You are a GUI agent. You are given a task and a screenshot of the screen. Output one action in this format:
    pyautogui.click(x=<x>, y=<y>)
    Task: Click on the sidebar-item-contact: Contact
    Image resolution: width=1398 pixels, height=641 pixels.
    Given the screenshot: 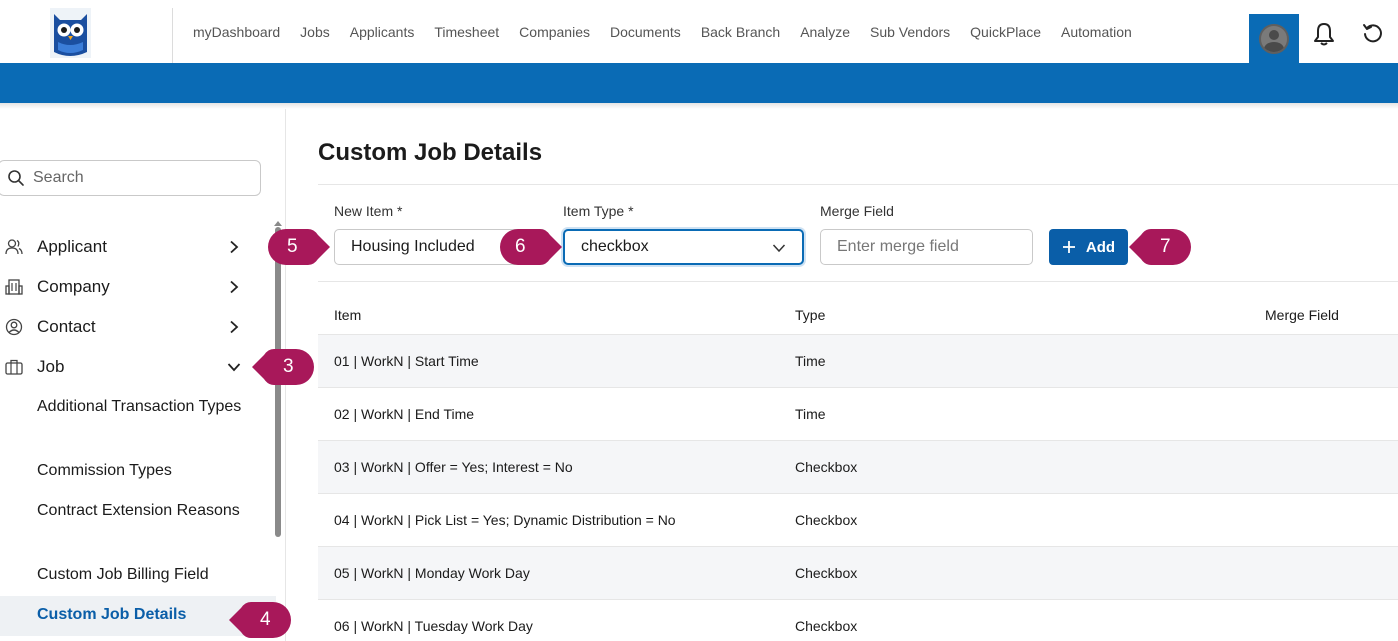 What is the action you would take?
    pyautogui.click(x=125, y=327)
    